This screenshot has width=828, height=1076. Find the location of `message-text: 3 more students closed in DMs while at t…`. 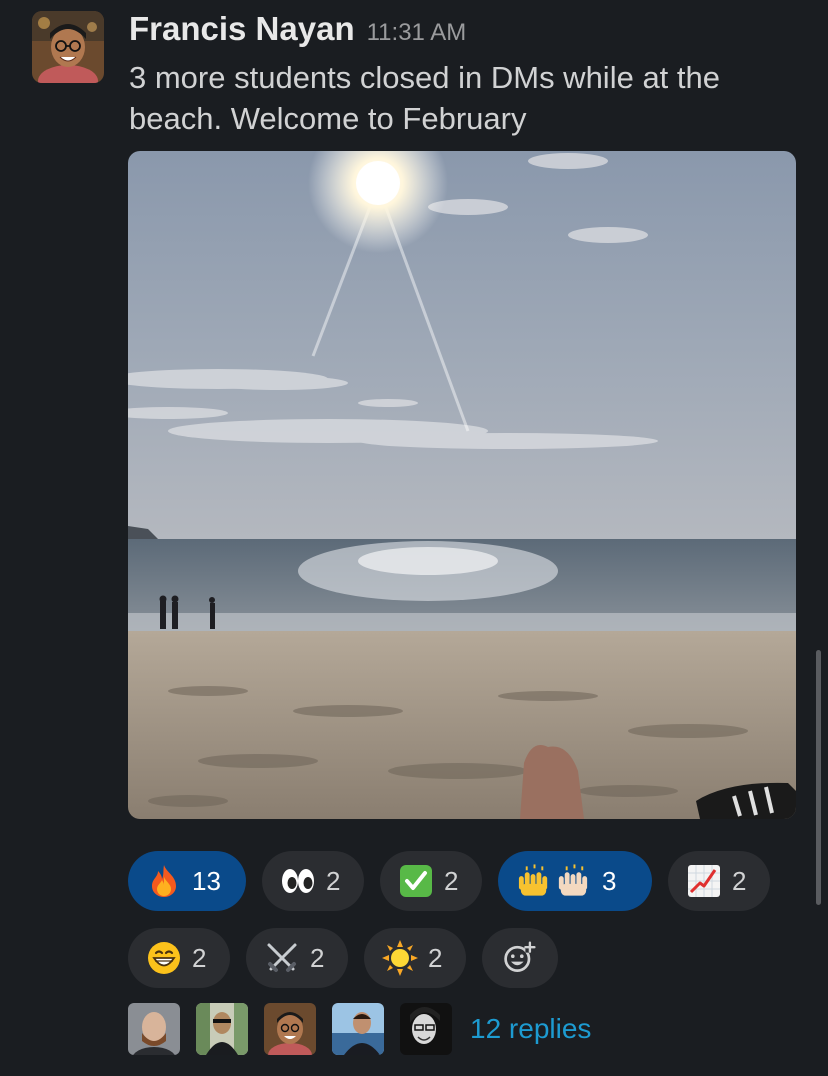

message-text: 3 more students closed in DMs while at t… is located at coordinates (424, 98).